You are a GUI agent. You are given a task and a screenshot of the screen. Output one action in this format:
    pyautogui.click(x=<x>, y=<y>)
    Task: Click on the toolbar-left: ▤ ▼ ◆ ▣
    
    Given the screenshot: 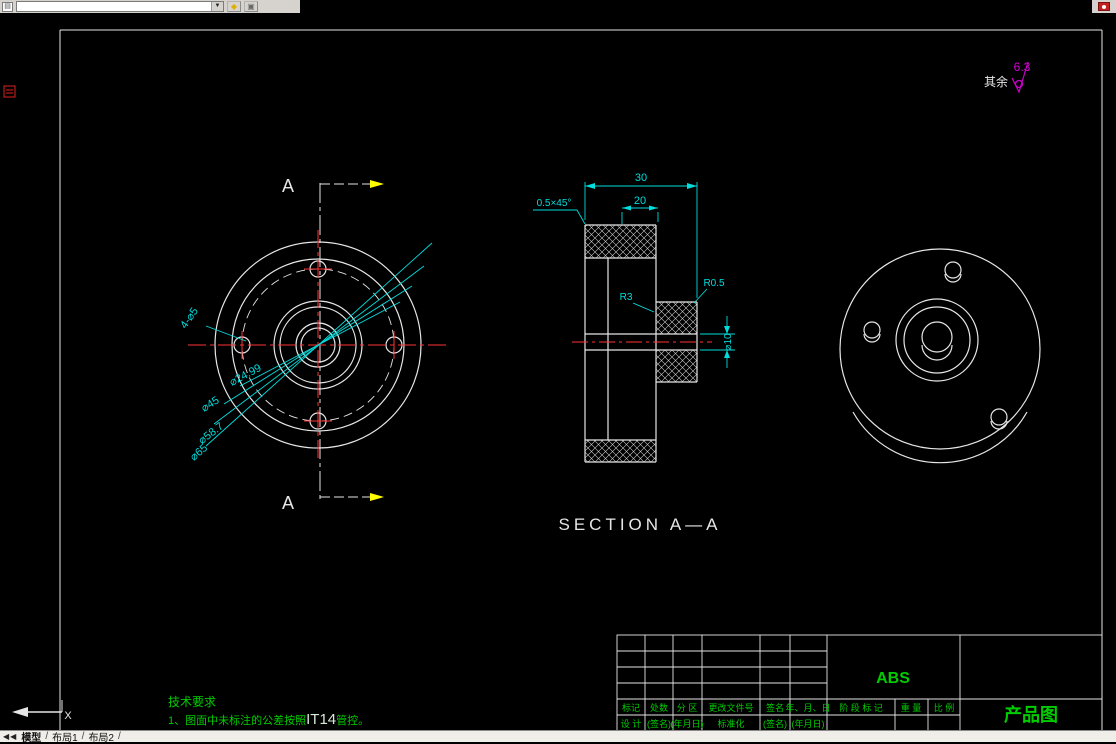 What is the action you would take?
    pyautogui.click(x=150, y=6)
    